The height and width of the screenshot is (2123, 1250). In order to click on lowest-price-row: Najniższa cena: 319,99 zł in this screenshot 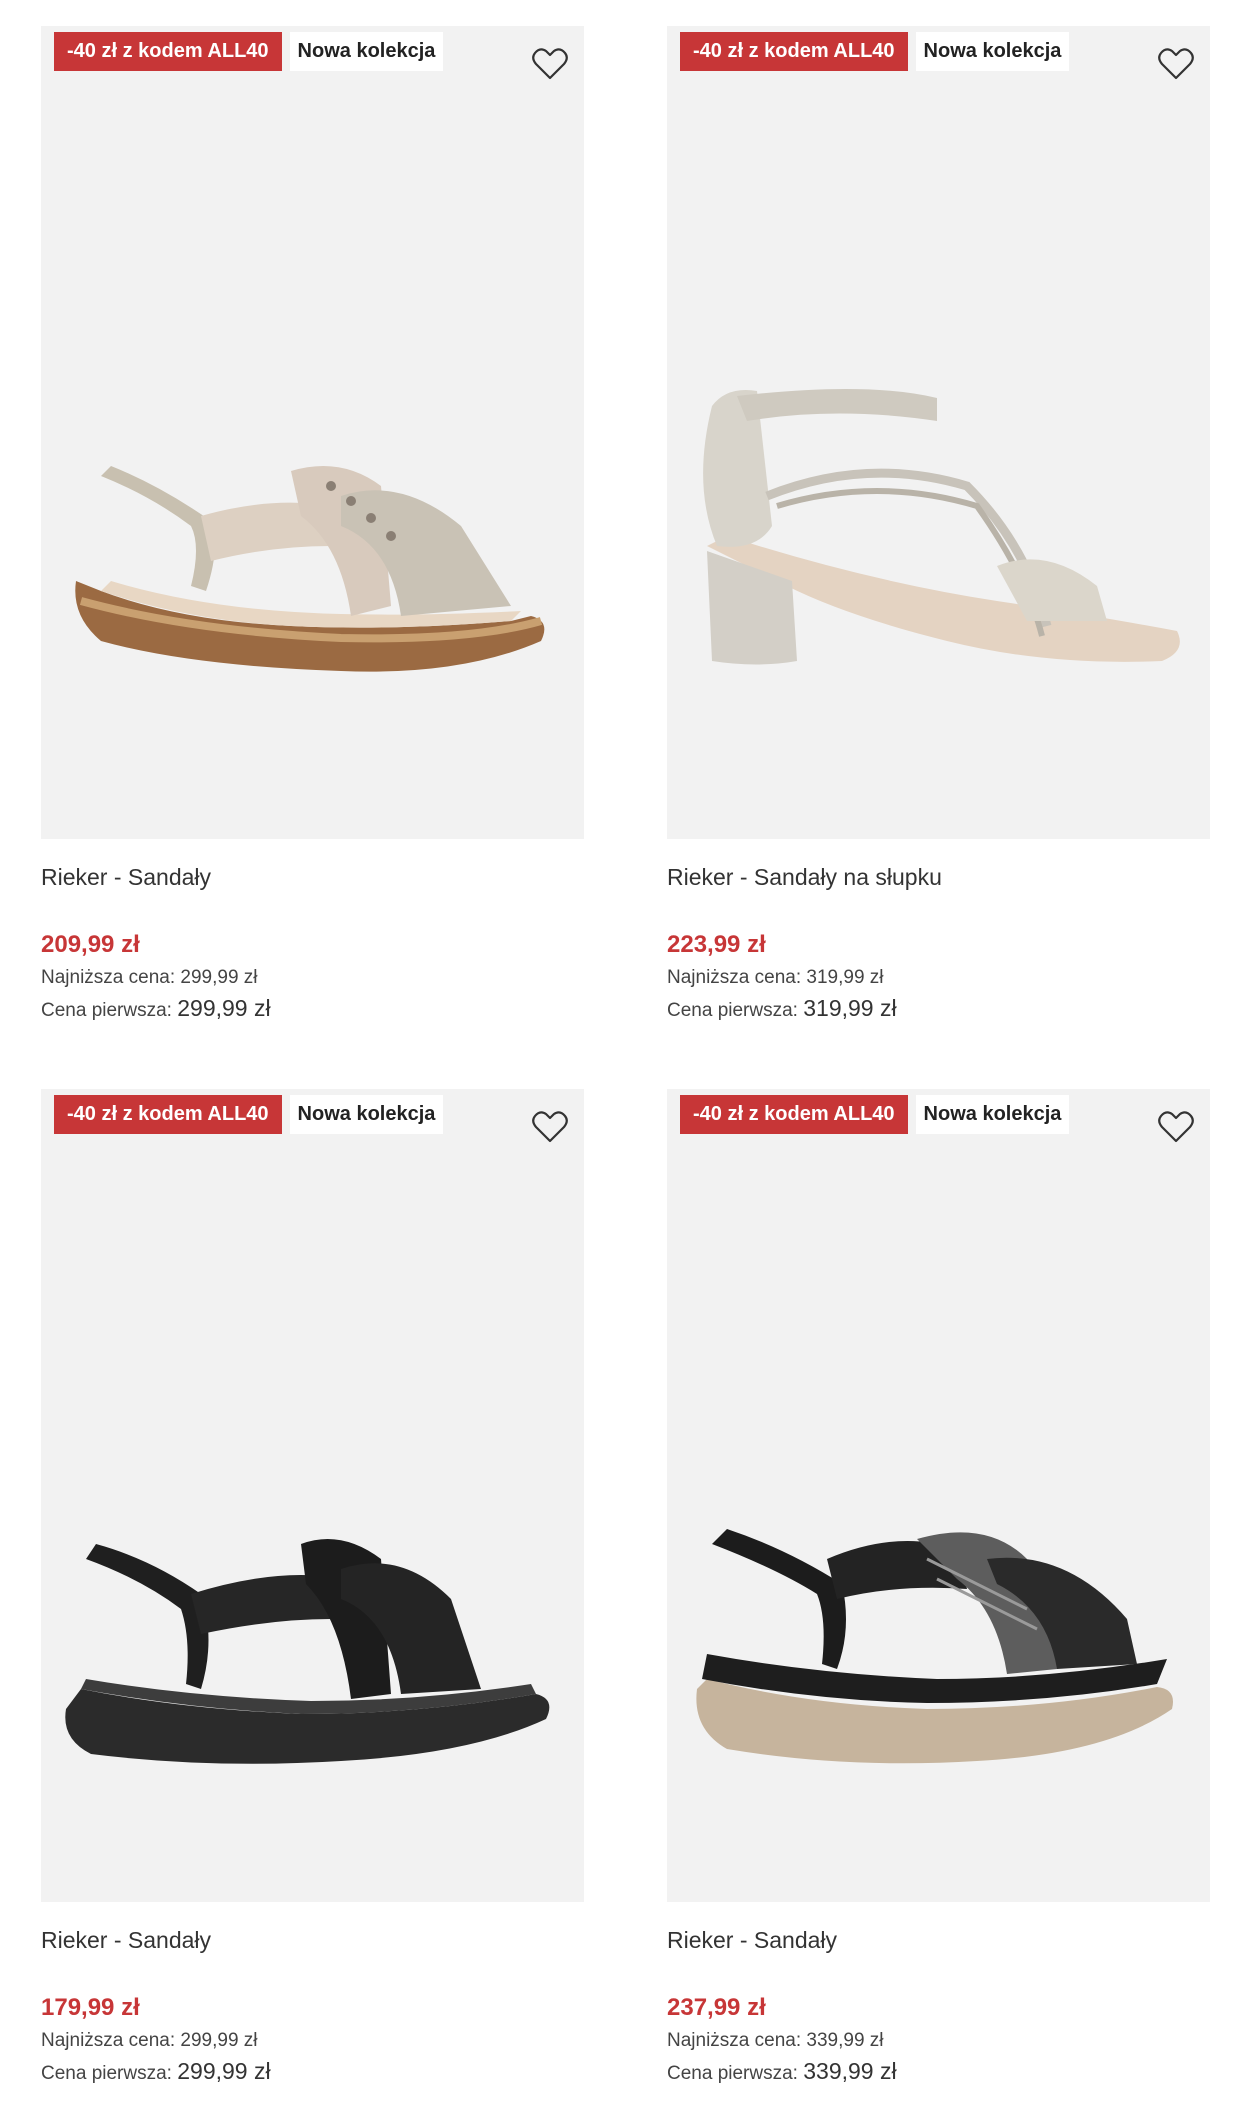, I will do `click(938, 978)`.